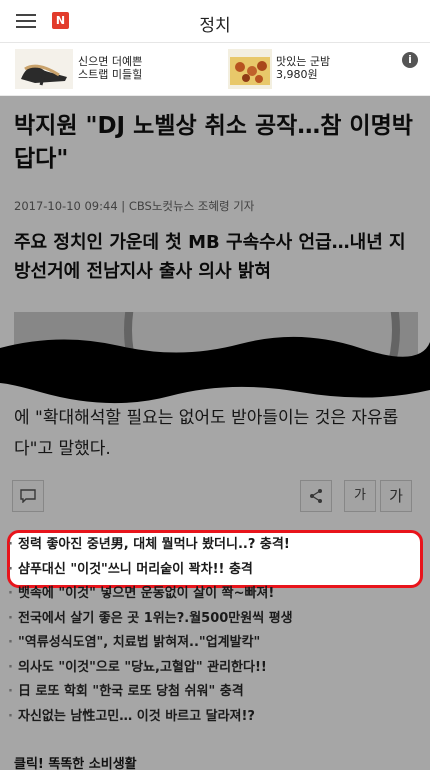  Describe the element at coordinates (396, 496) in the screenshot. I see `font-increase-button: 가` at that location.